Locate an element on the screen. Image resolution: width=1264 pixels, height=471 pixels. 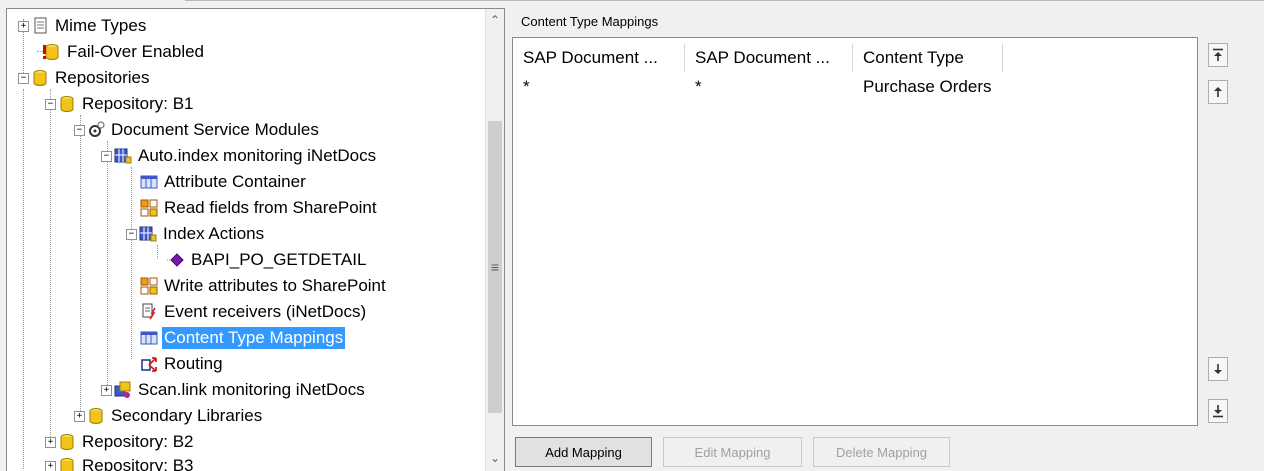
delete-mapping-button: Delete Mapping is located at coordinates (881, 452).